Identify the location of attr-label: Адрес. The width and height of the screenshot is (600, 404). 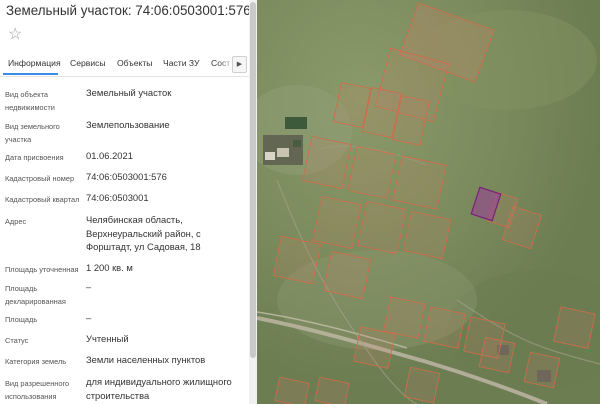
(16, 221).